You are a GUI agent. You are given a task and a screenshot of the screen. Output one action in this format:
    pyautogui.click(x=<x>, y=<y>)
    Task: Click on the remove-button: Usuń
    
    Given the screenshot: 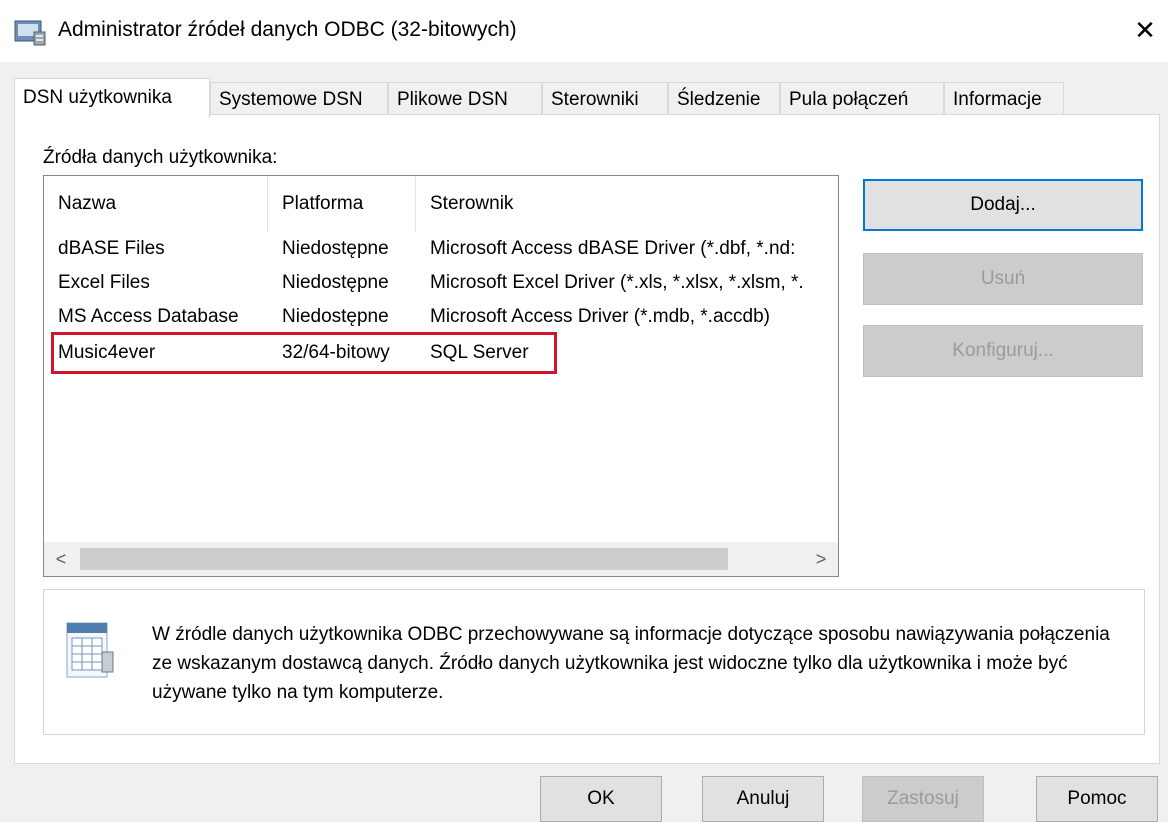 What is the action you would take?
    pyautogui.click(x=1003, y=279)
    